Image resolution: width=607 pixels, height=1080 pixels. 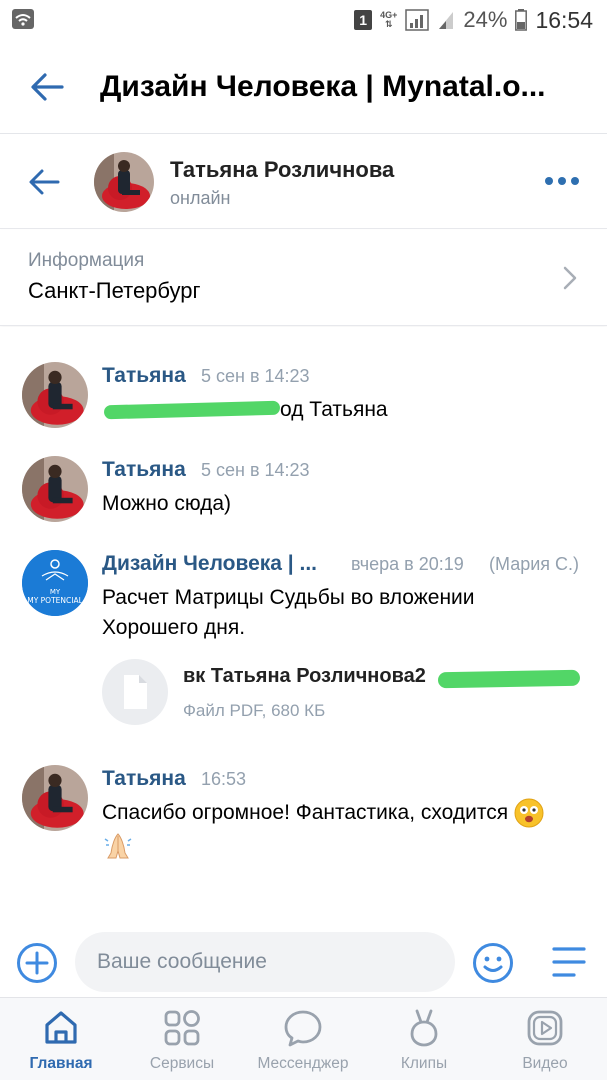 I want to click on potencial-logo-icon: MY MY POTENCIAL, so click(x=55, y=583).